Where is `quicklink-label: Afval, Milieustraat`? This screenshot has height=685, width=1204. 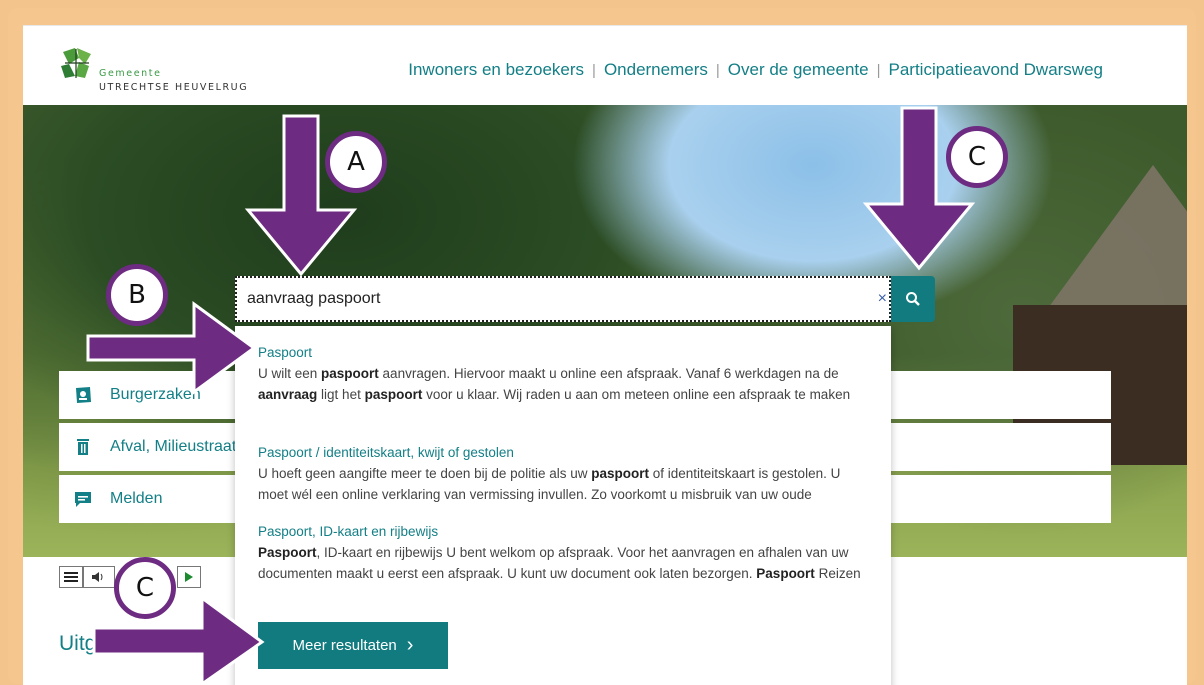
quicklink-label: Afval, Milieustraat is located at coordinates (173, 446).